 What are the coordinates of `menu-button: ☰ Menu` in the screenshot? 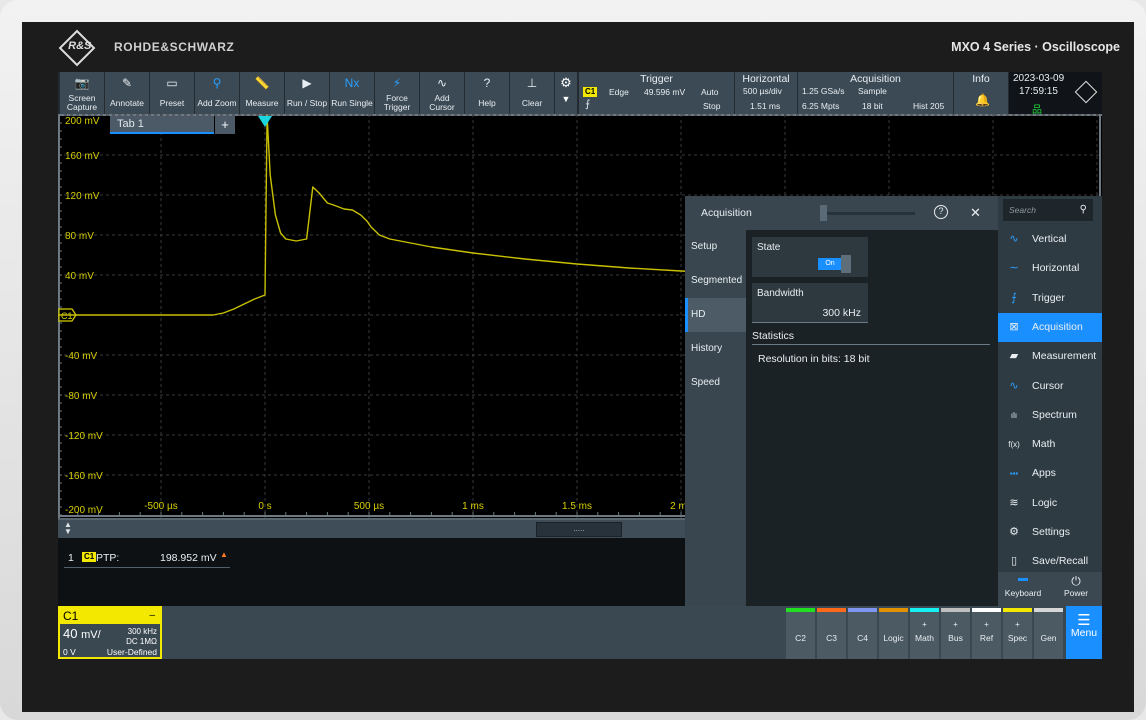 It's located at (1084, 632).